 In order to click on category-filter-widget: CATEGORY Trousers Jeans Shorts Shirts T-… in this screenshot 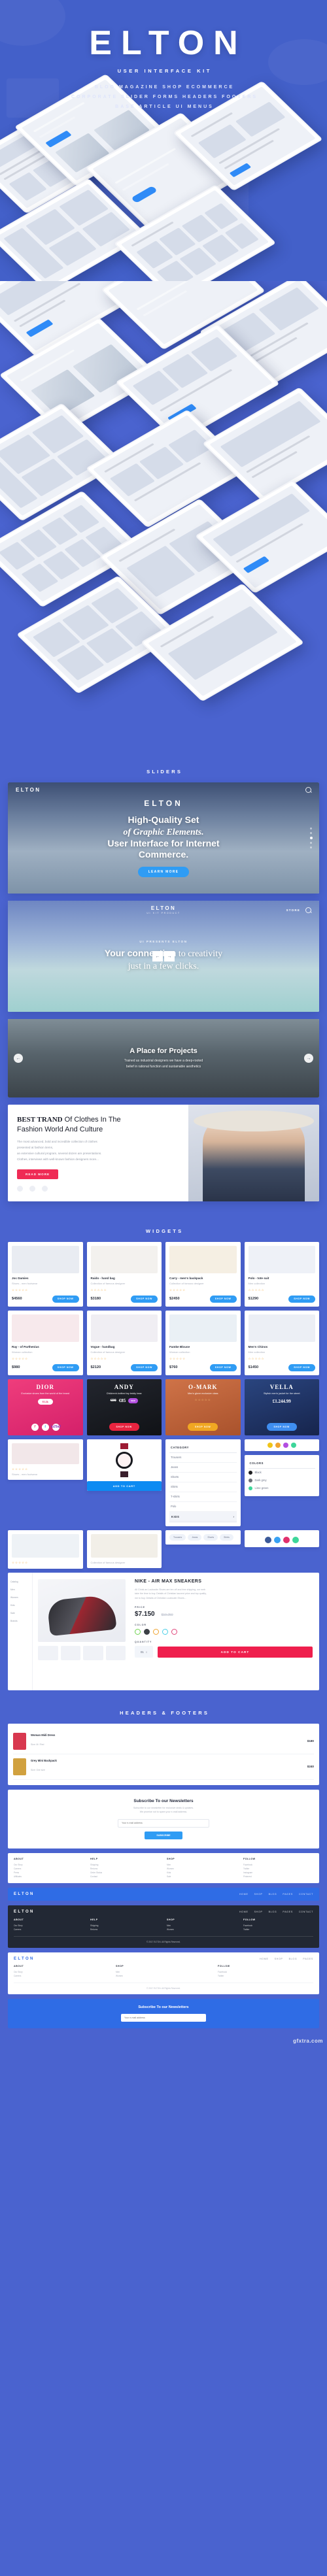, I will do `click(203, 1483)`.